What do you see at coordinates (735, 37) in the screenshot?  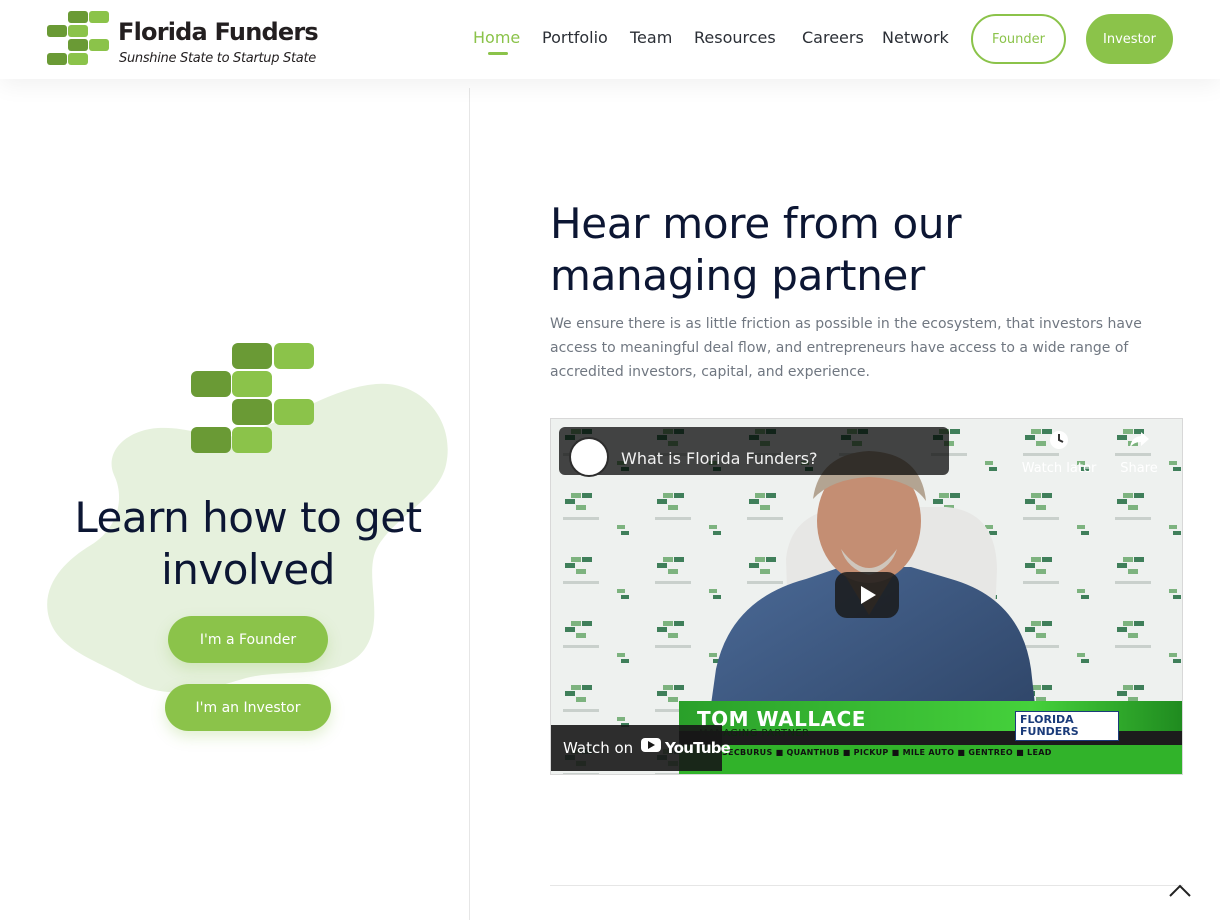 I see `nav-resources: Resources` at bounding box center [735, 37].